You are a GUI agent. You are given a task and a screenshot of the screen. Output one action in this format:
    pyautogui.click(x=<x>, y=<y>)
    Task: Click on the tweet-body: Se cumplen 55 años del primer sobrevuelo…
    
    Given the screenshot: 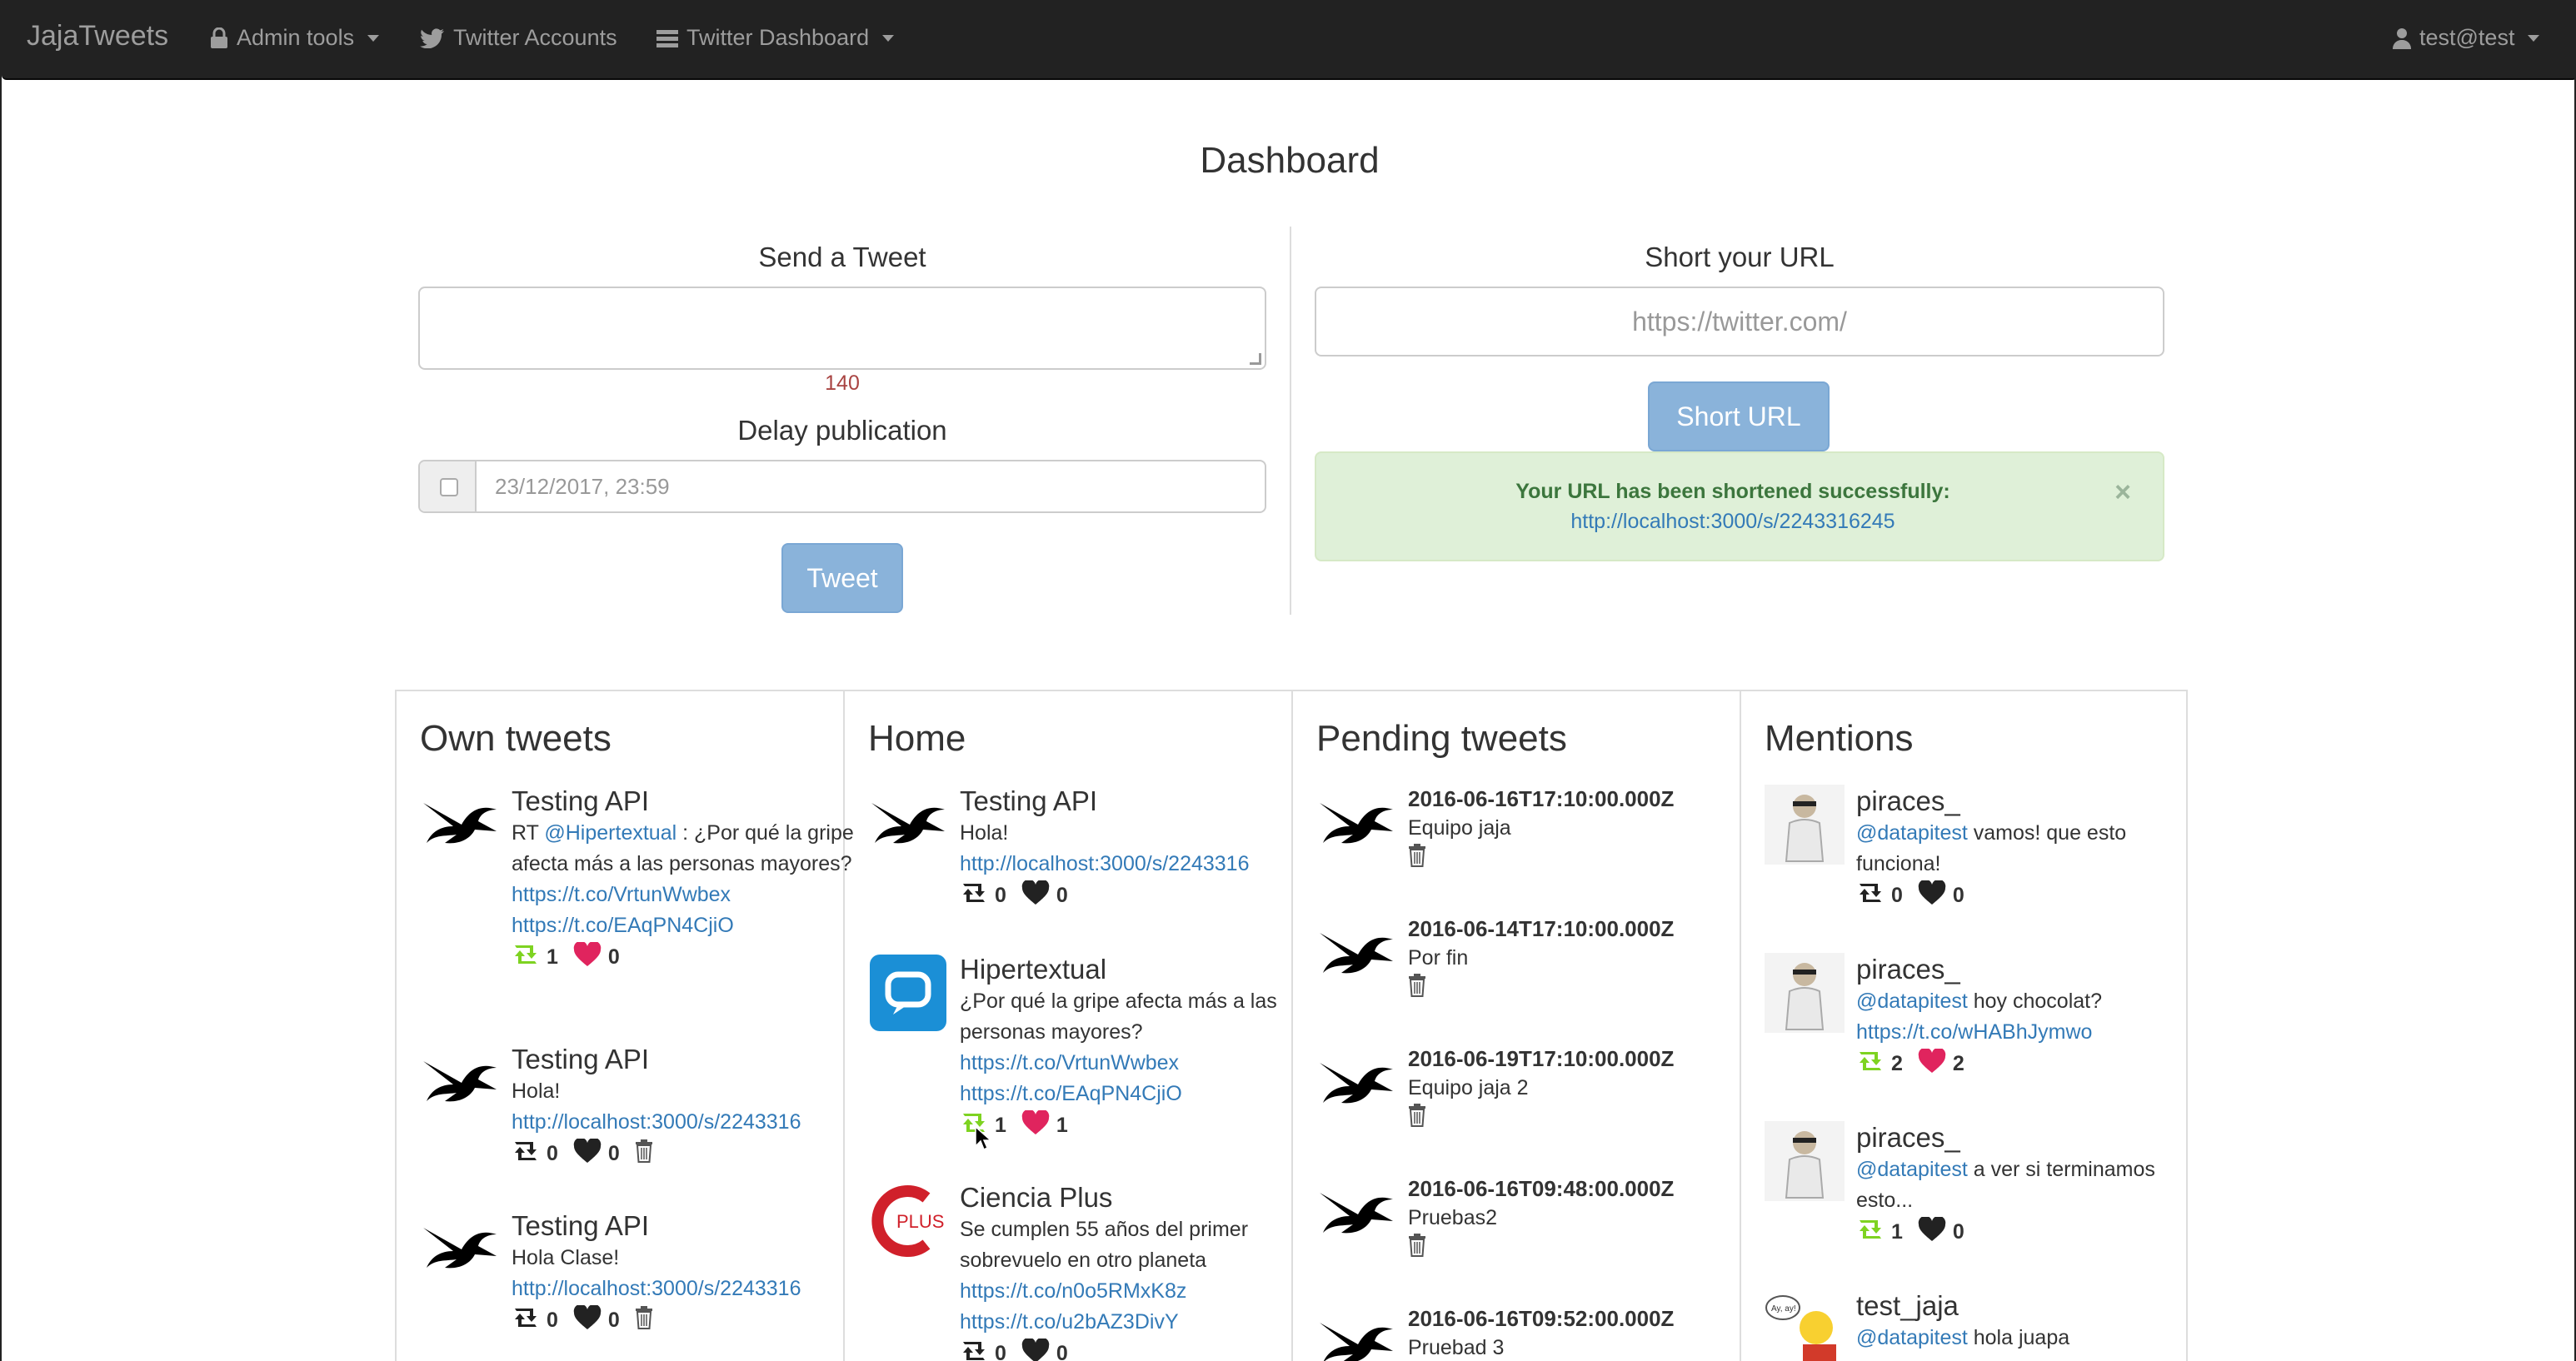 What is the action you would take?
    pyautogui.click(x=1104, y=1245)
    